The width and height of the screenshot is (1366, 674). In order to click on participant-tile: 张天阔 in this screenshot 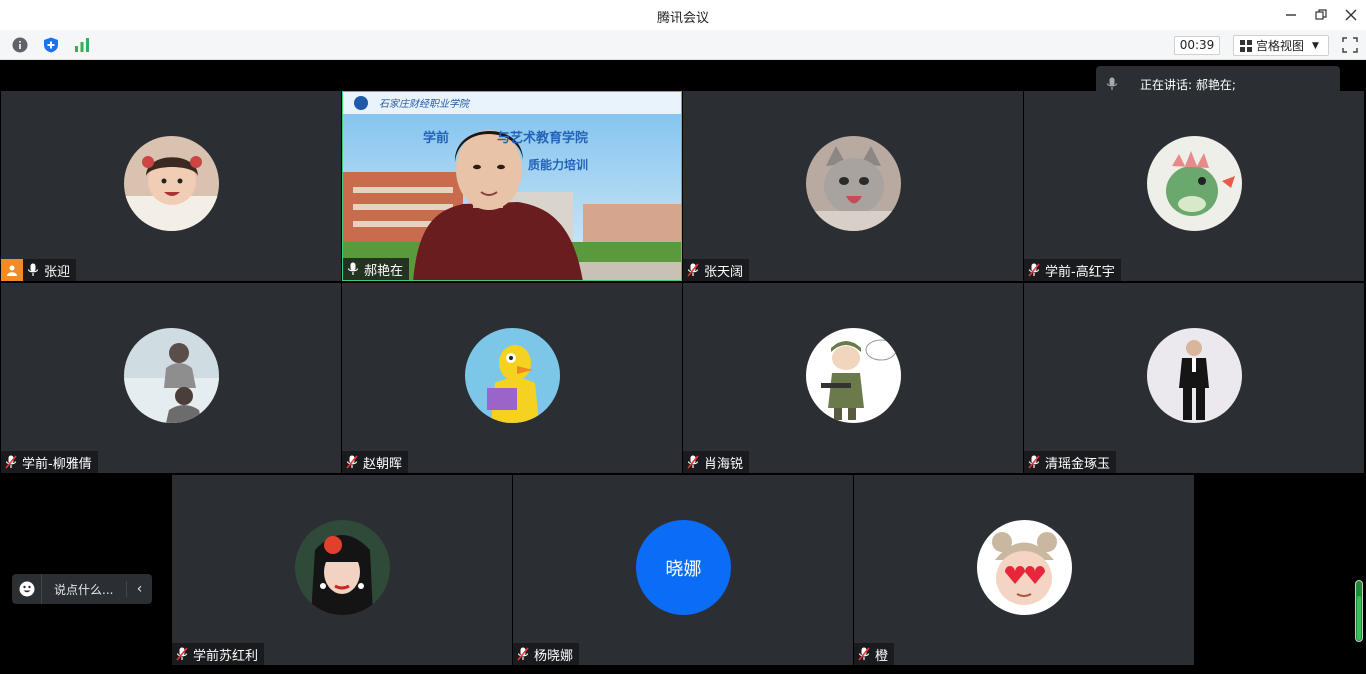, I will do `click(853, 186)`.